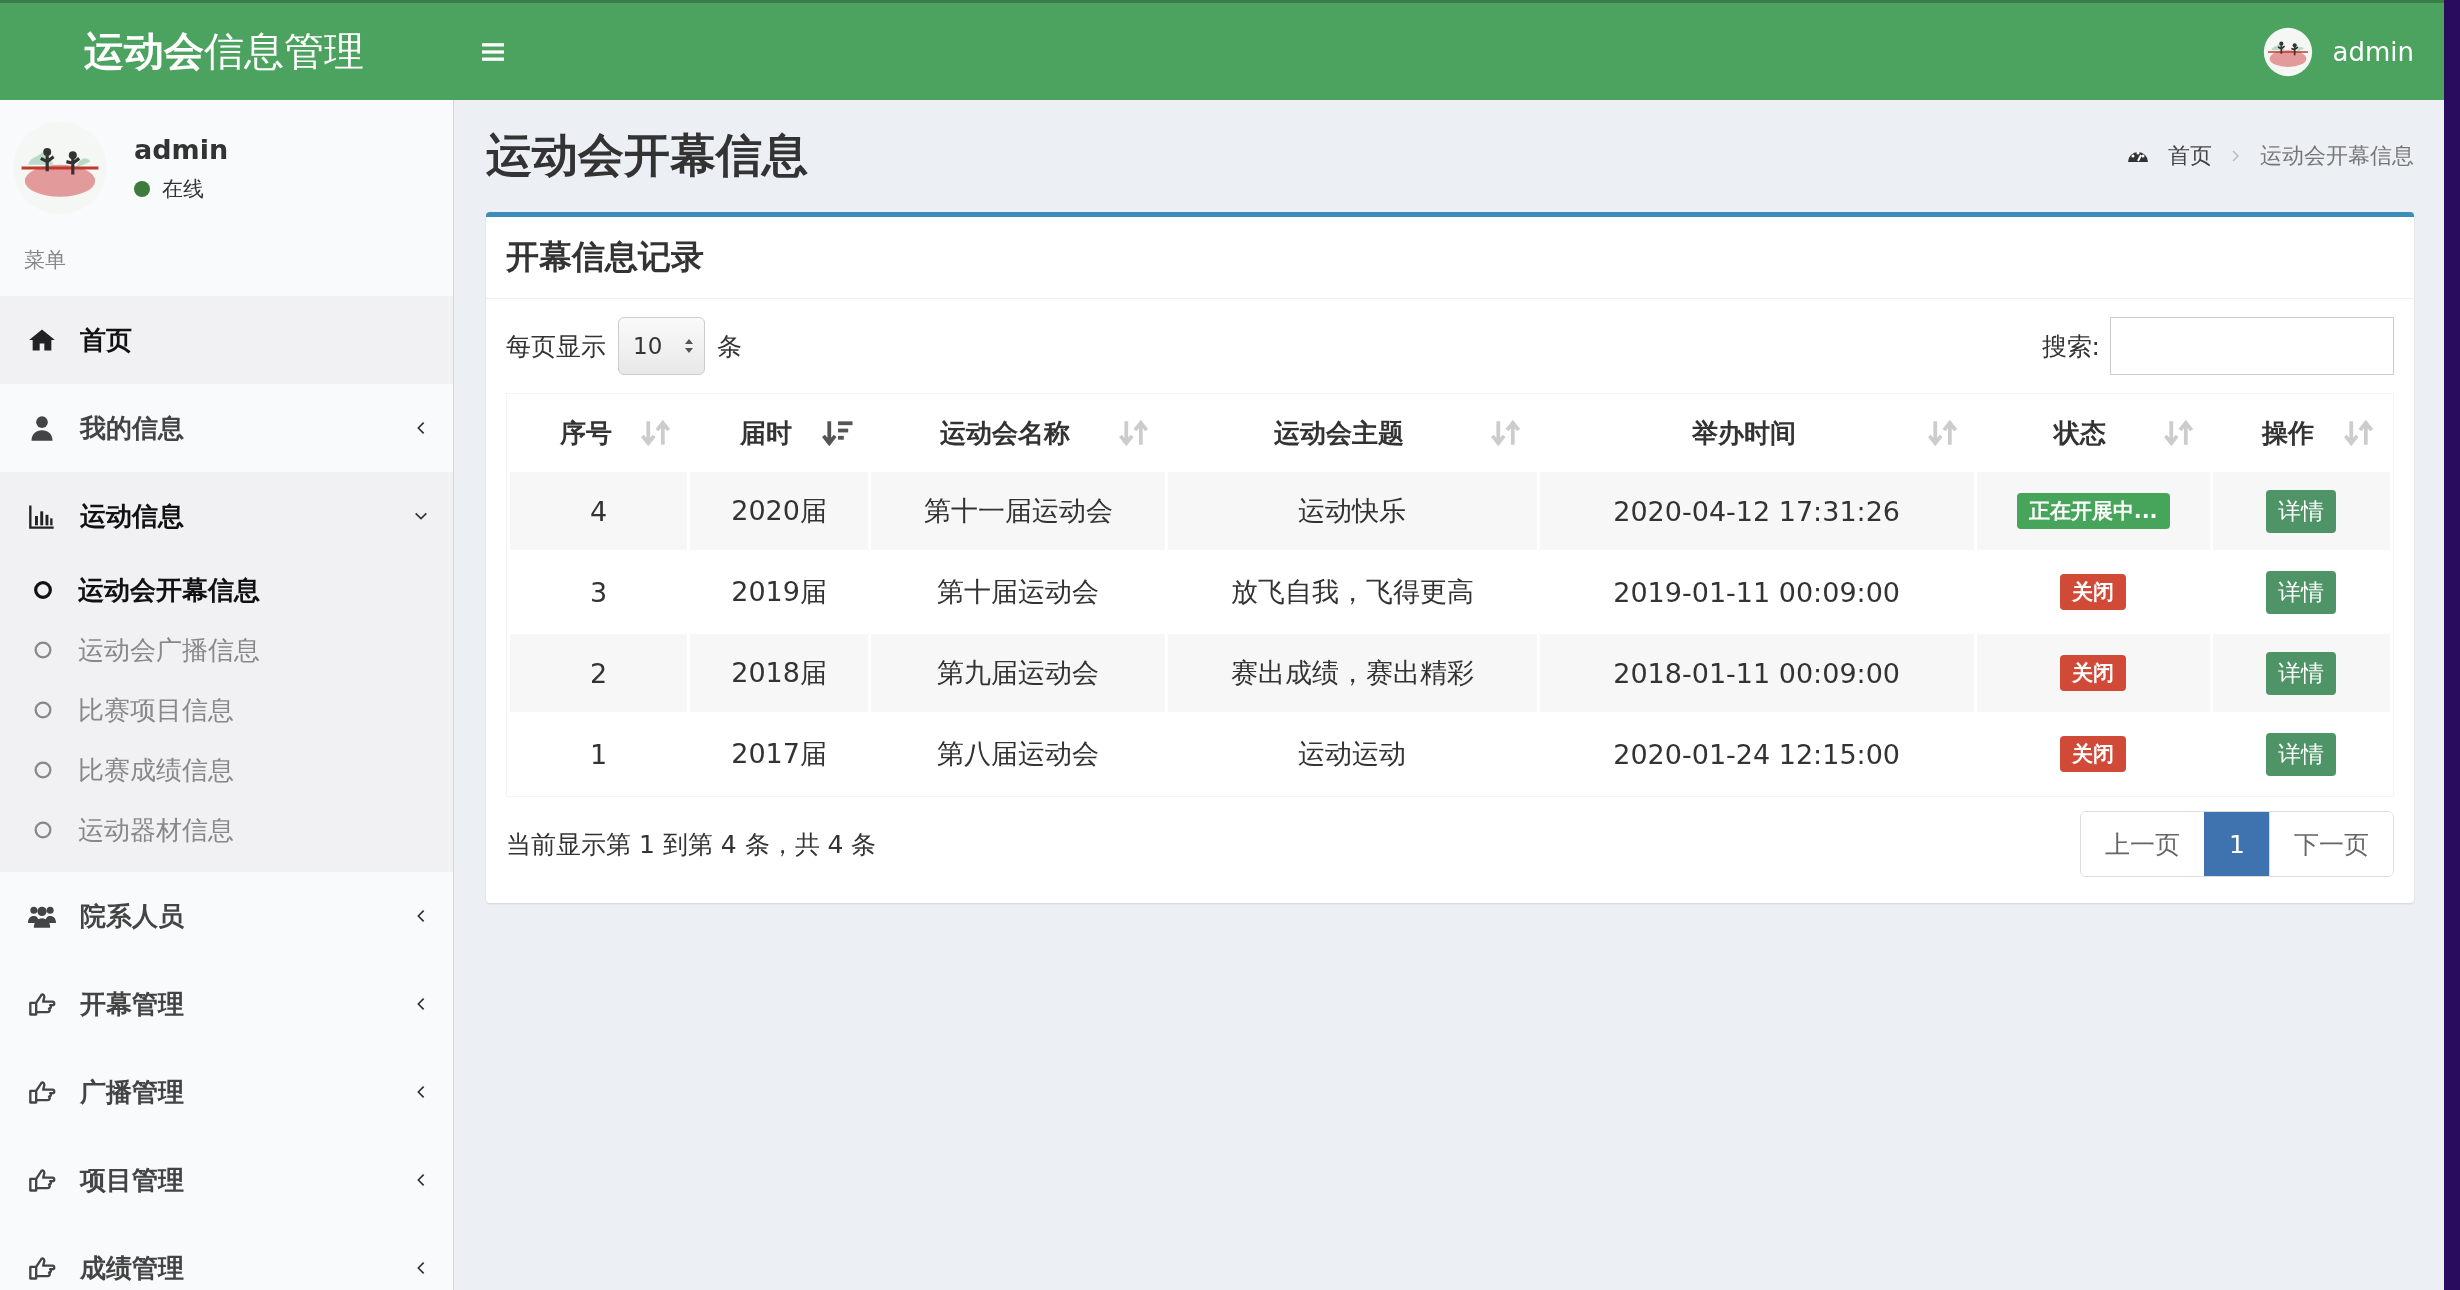 The image size is (2460, 1290). Describe the element at coordinates (226, 516) in the screenshot. I see `menu-item: 运动信息` at that location.